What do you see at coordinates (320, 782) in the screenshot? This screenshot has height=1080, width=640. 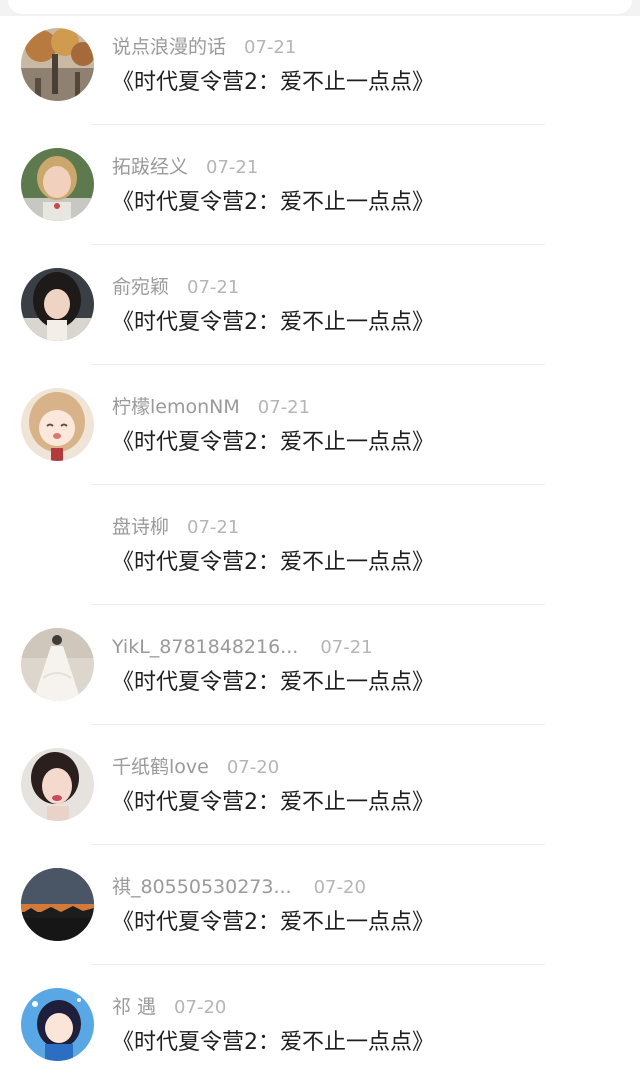 I see `comment-row: 千纸鹤love 07-20 《时代夏令营2：爱不止一点点》` at bounding box center [320, 782].